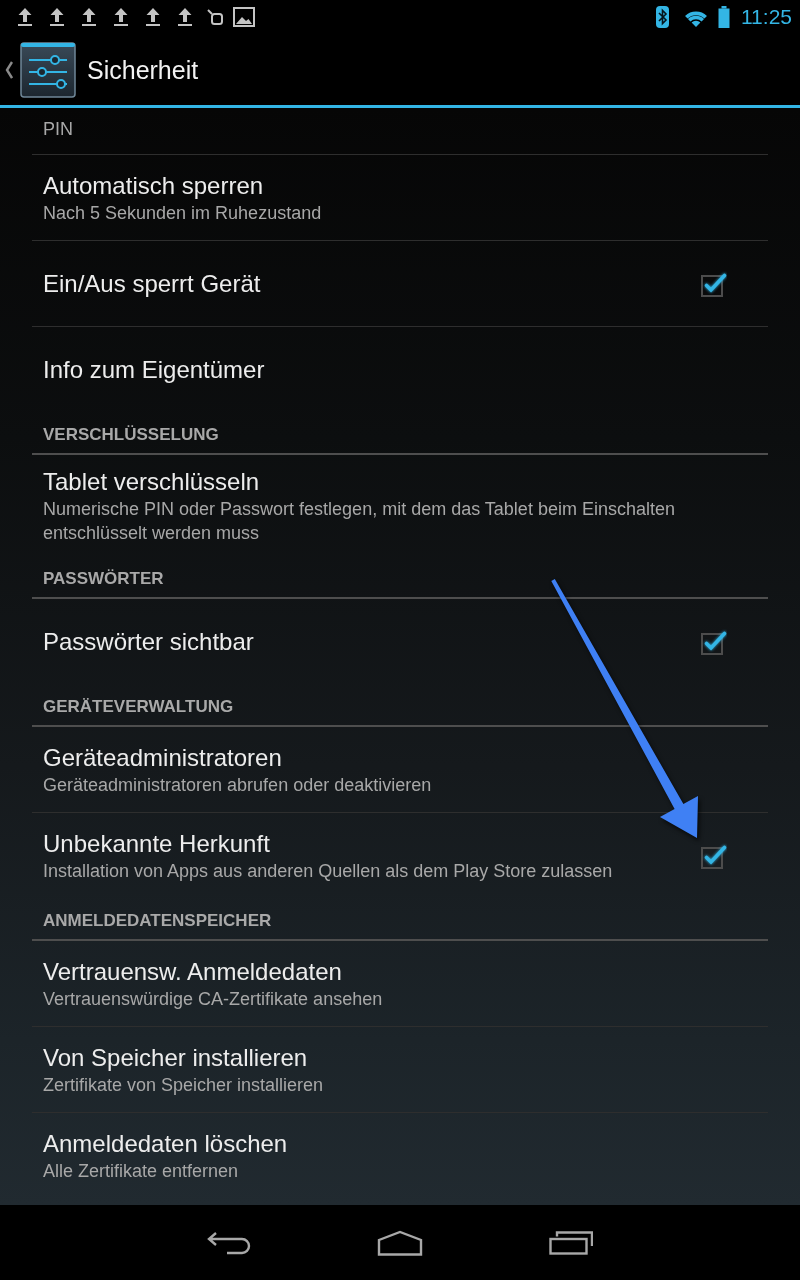 Image resolution: width=800 pixels, height=1280 pixels. I want to click on setting-summary: PIN, so click(58, 129).